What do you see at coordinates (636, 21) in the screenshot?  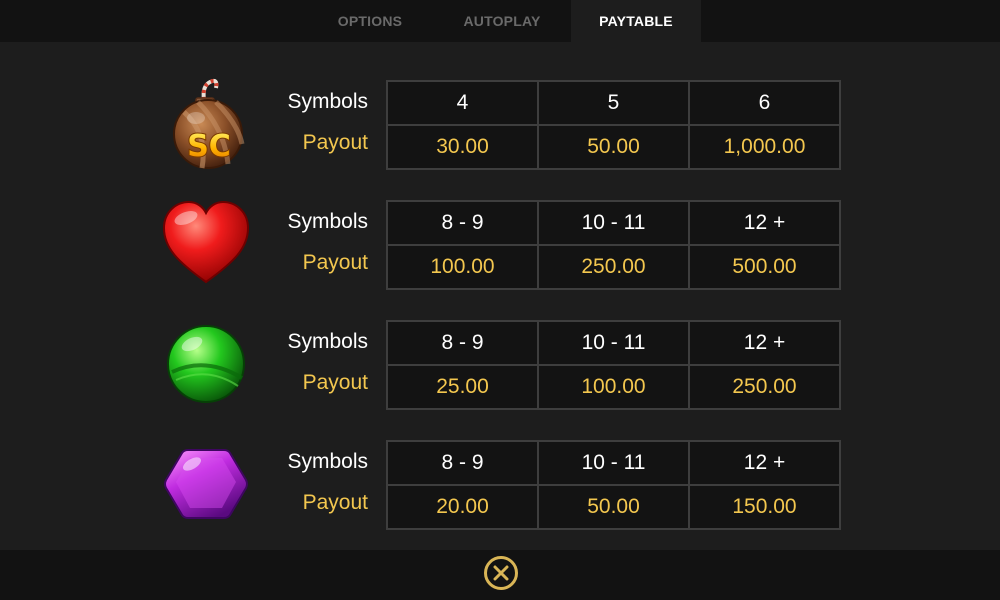 I see `tab-paytable: PAYTABLE` at bounding box center [636, 21].